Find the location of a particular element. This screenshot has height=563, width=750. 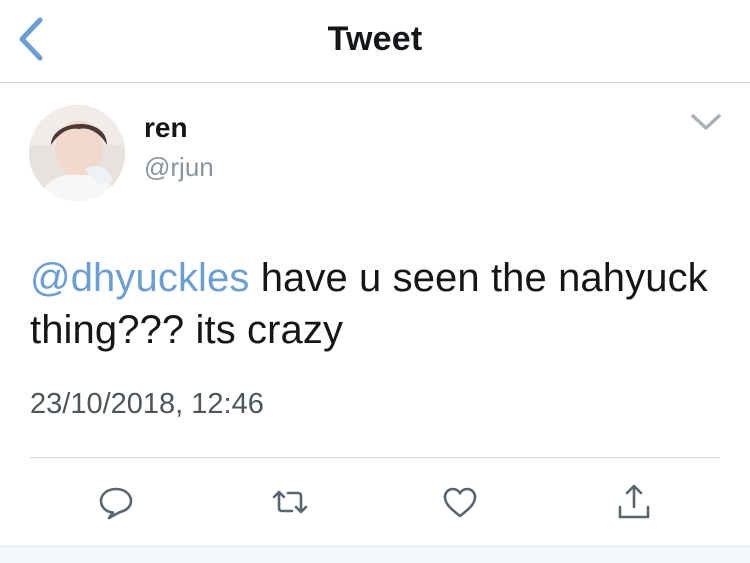

divider is located at coordinates (375, 457).